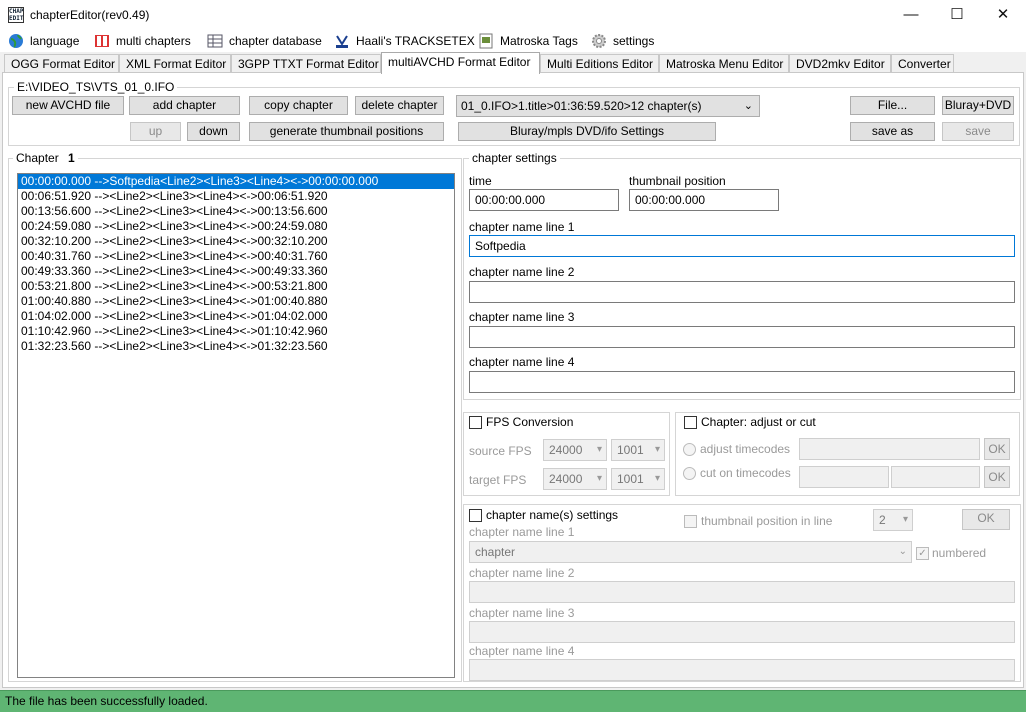  Describe the element at coordinates (690, 552) in the screenshot. I see `names-line1-select: chapter ⌄` at that location.